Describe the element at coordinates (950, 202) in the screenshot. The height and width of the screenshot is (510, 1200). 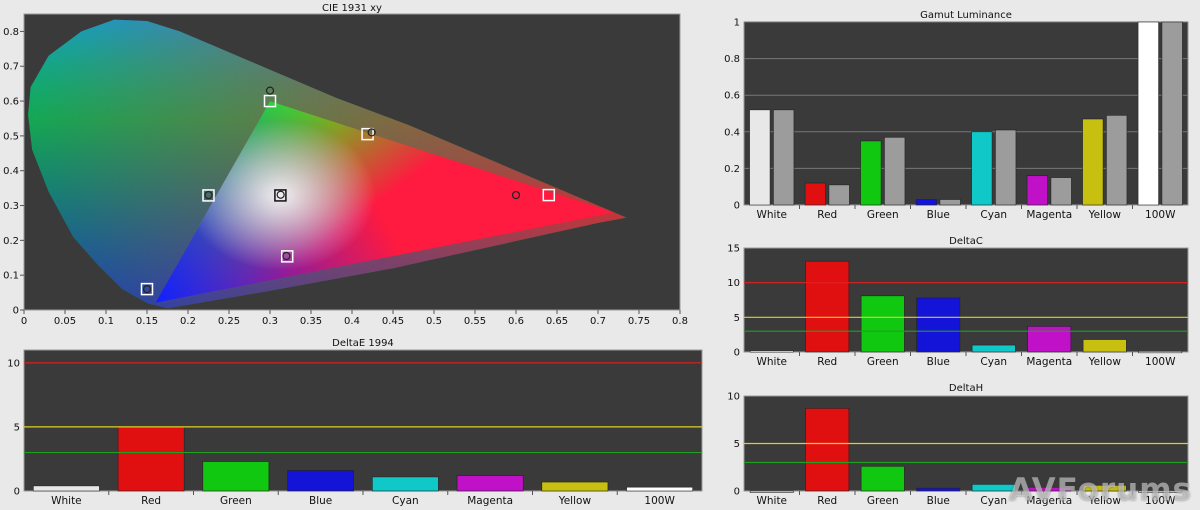
I see `bar-target-blue` at that location.